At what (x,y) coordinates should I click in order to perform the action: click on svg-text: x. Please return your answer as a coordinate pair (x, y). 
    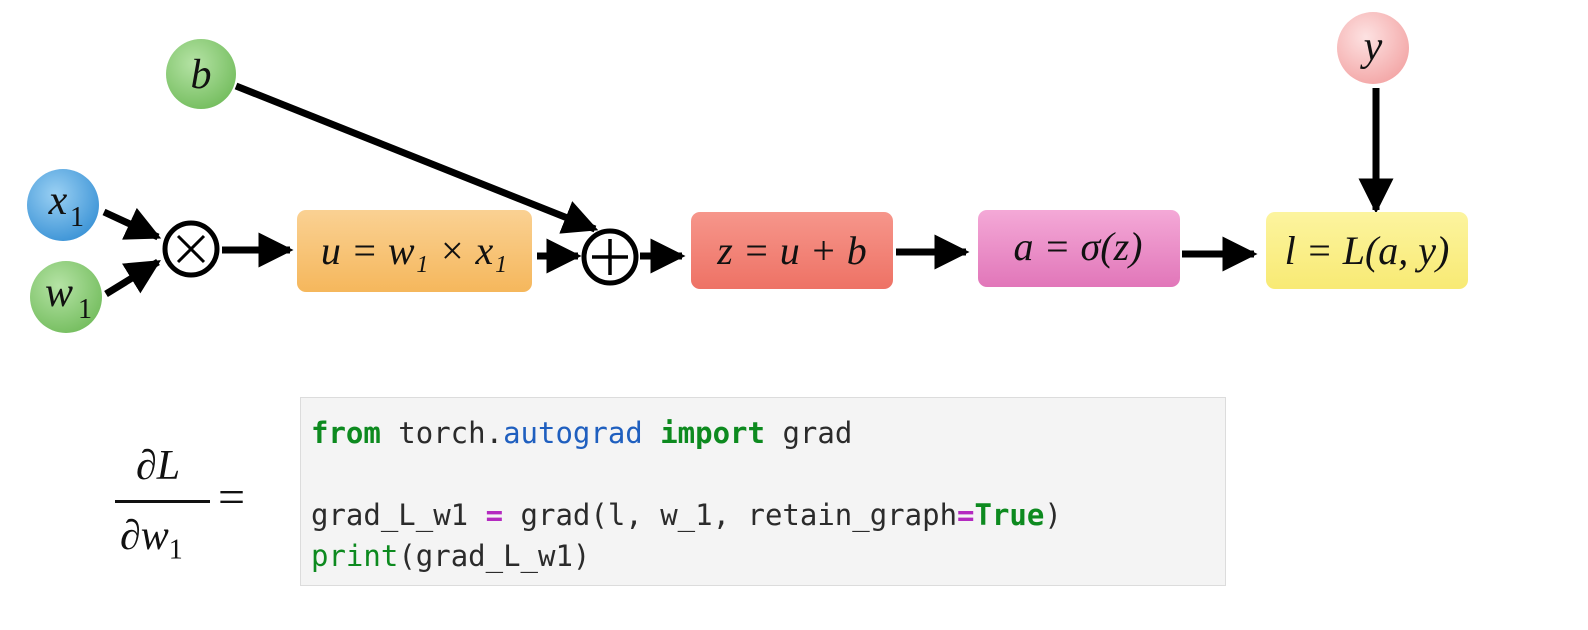
    Looking at the image, I should click on (58, 201).